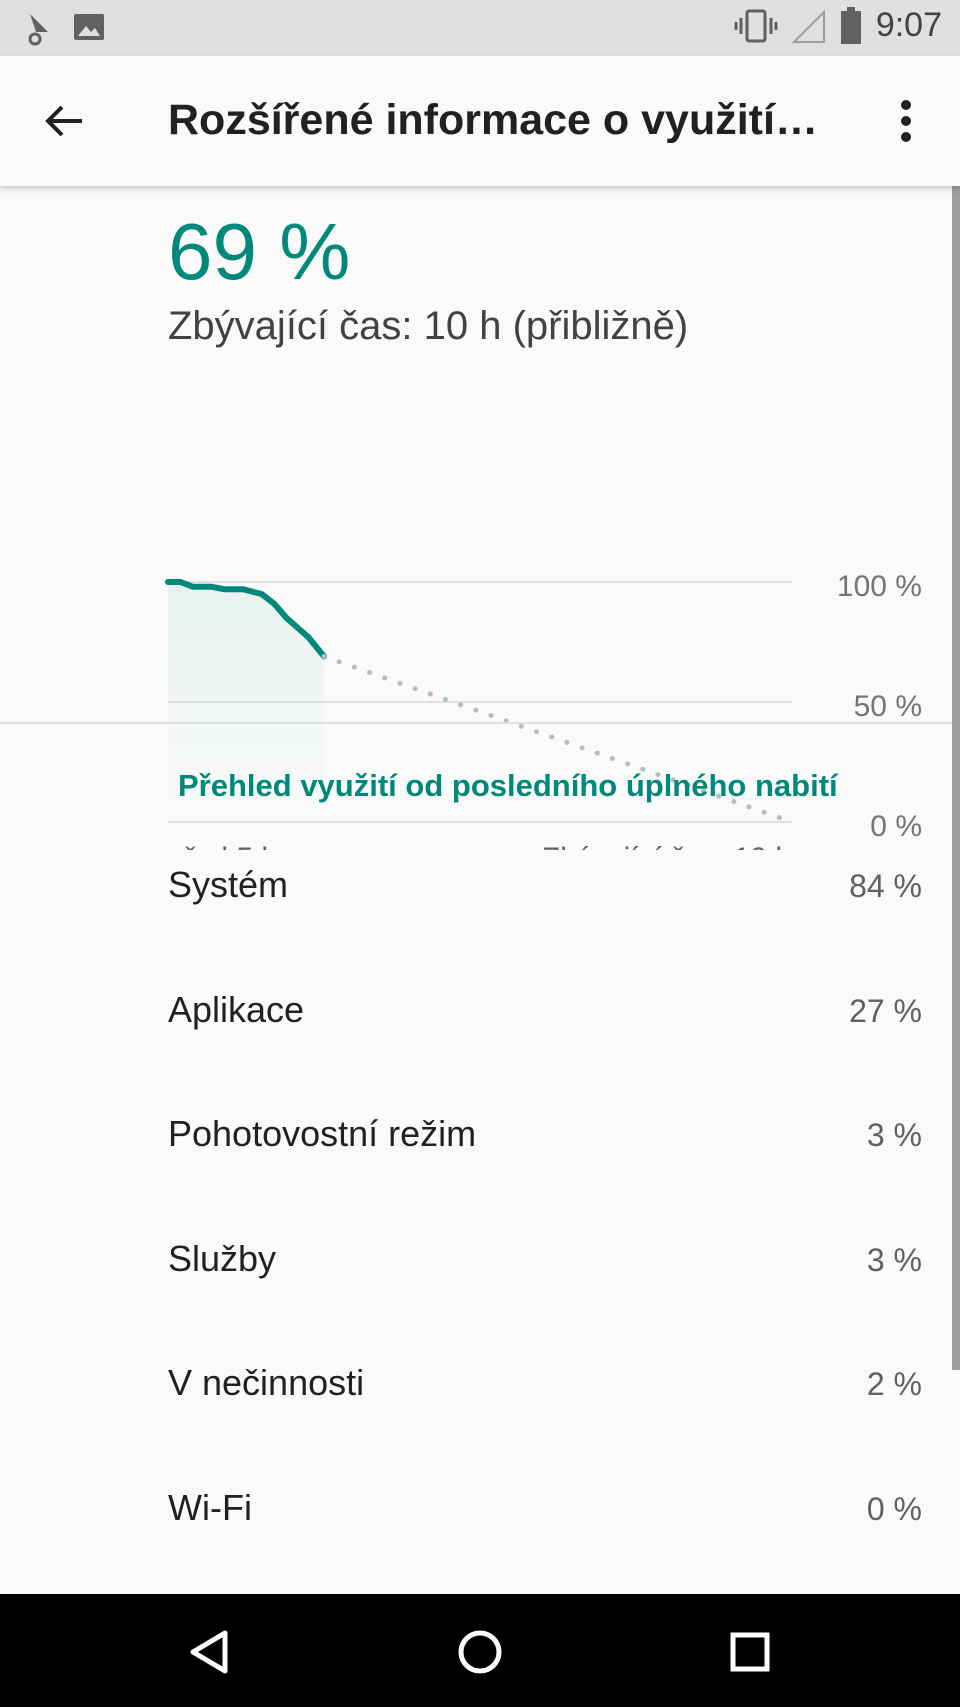  I want to click on usage-label: Wi-Fi, so click(210, 1507).